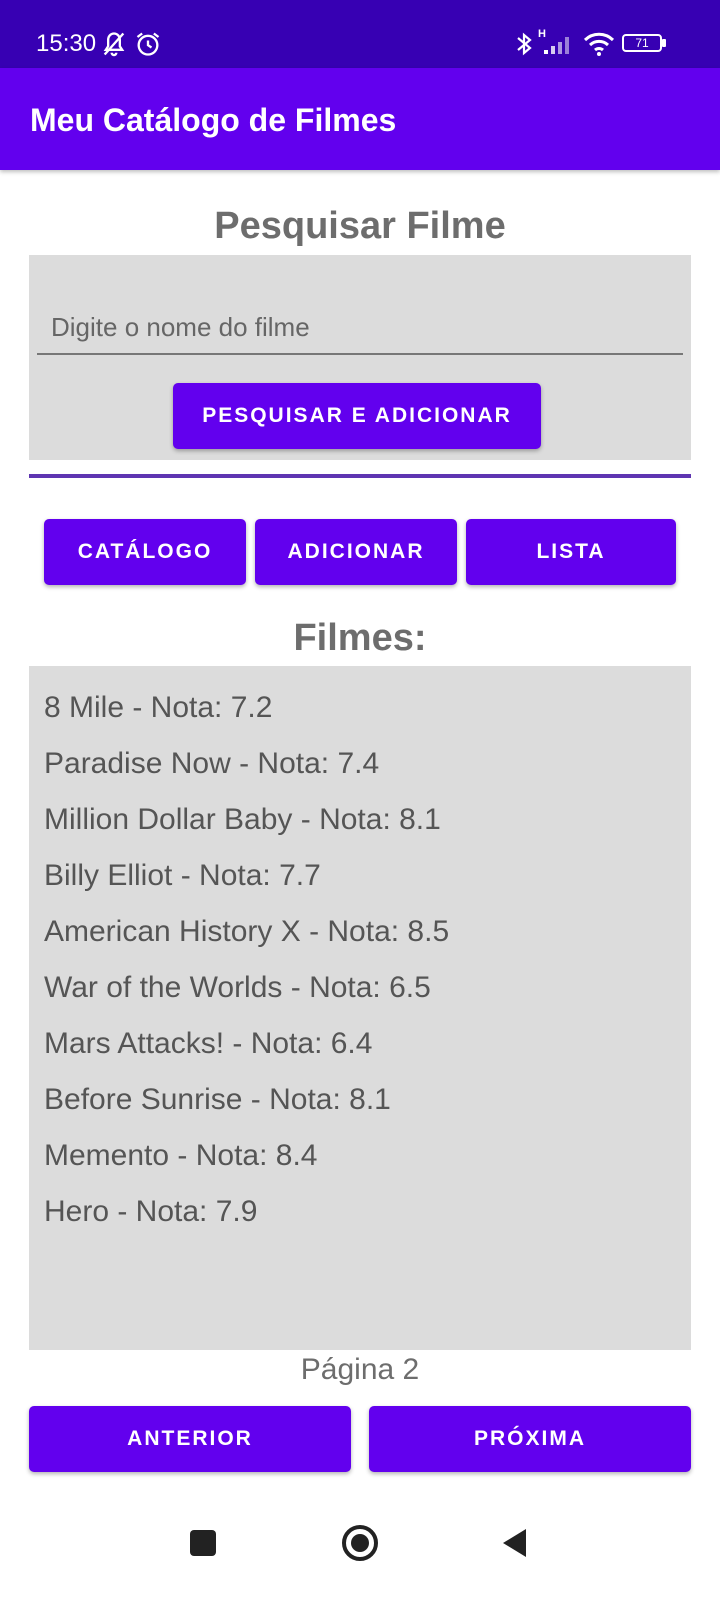 Image resolution: width=720 pixels, height=1600 pixels. Describe the element at coordinates (246, 1106) in the screenshot. I see `list-item: Before Sunrise - Nota: 8.1` at that location.